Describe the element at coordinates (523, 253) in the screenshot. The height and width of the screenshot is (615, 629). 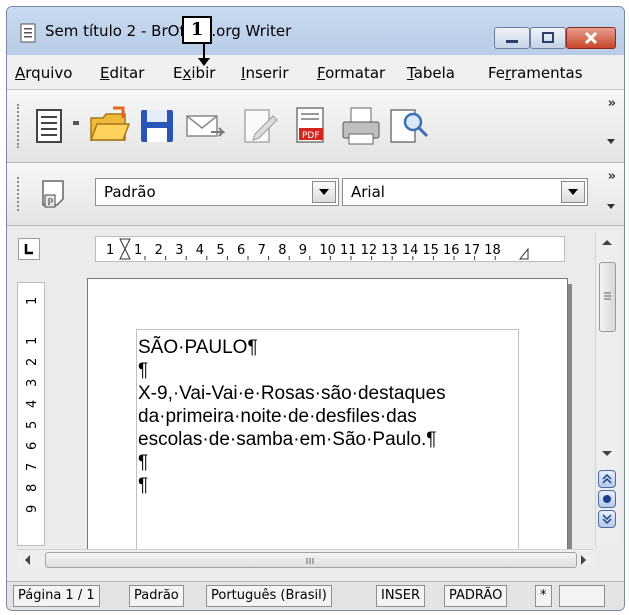
I see `right-indent-marker` at that location.